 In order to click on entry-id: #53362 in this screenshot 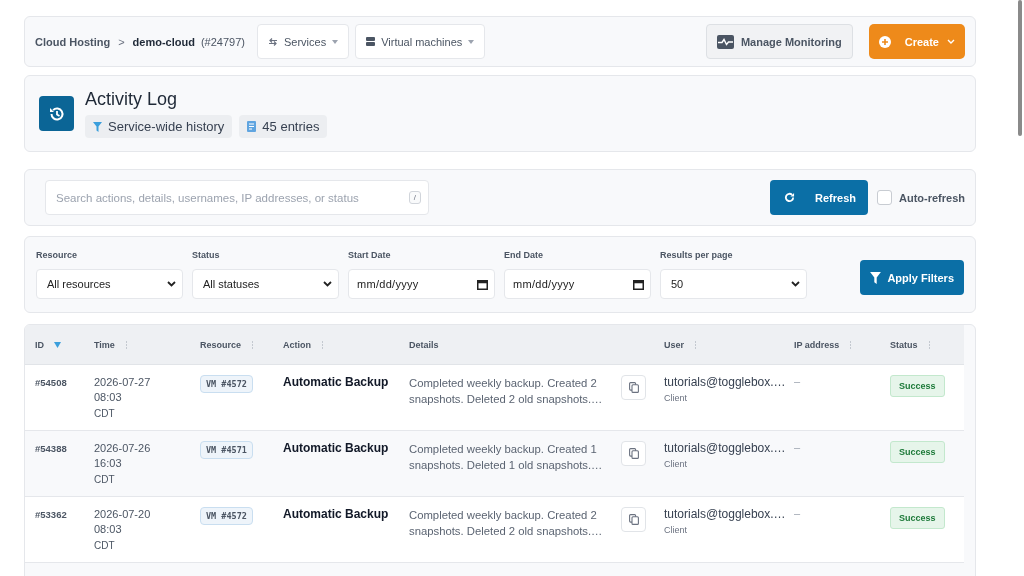, I will do `click(51, 514)`.